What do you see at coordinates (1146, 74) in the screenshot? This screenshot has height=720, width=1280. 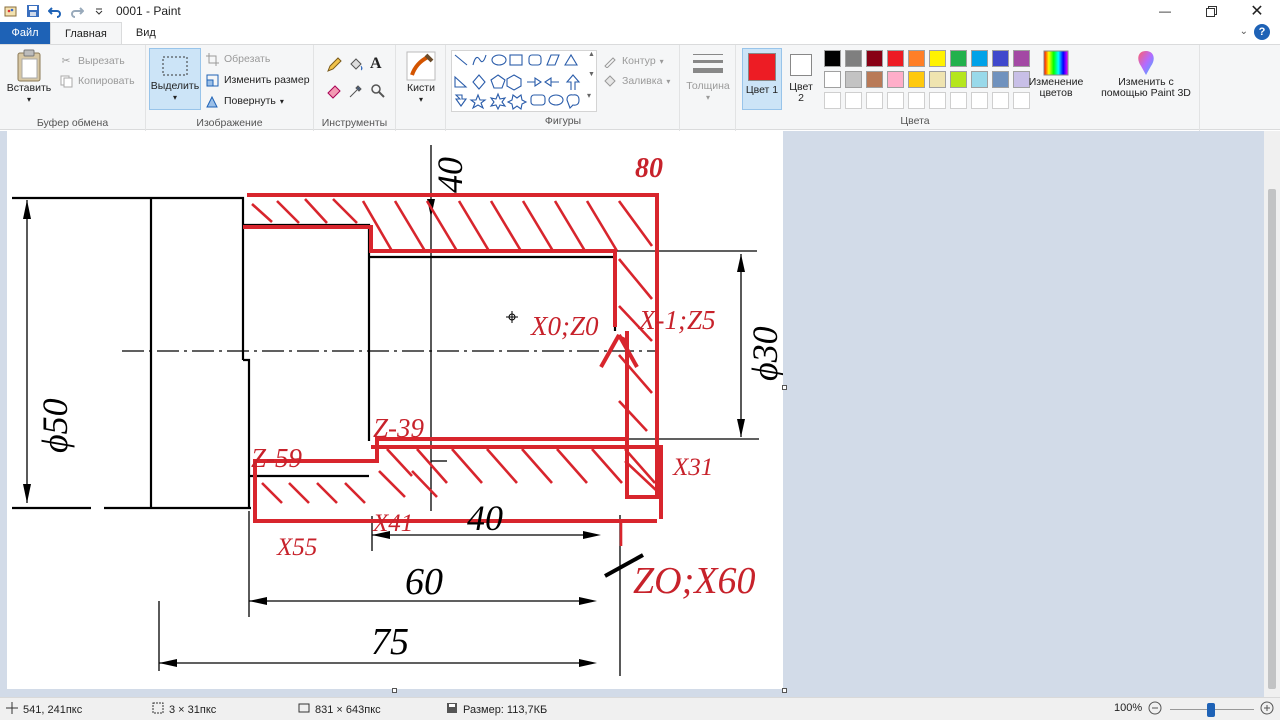 I see `paint3d-button: Изменить с помощью Paint 3D` at bounding box center [1146, 74].